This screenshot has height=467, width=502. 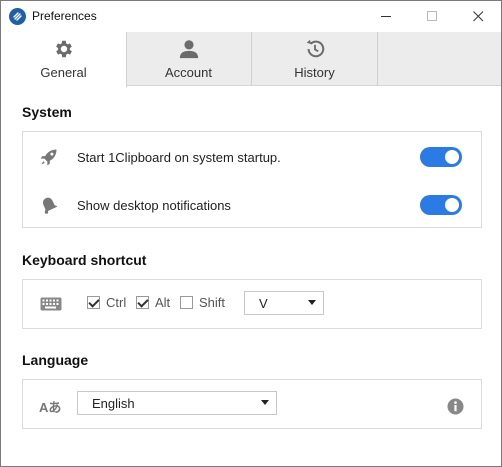 What do you see at coordinates (163, 302) in the screenshot?
I see `alt-label: Alt` at bounding box center [163, 302].